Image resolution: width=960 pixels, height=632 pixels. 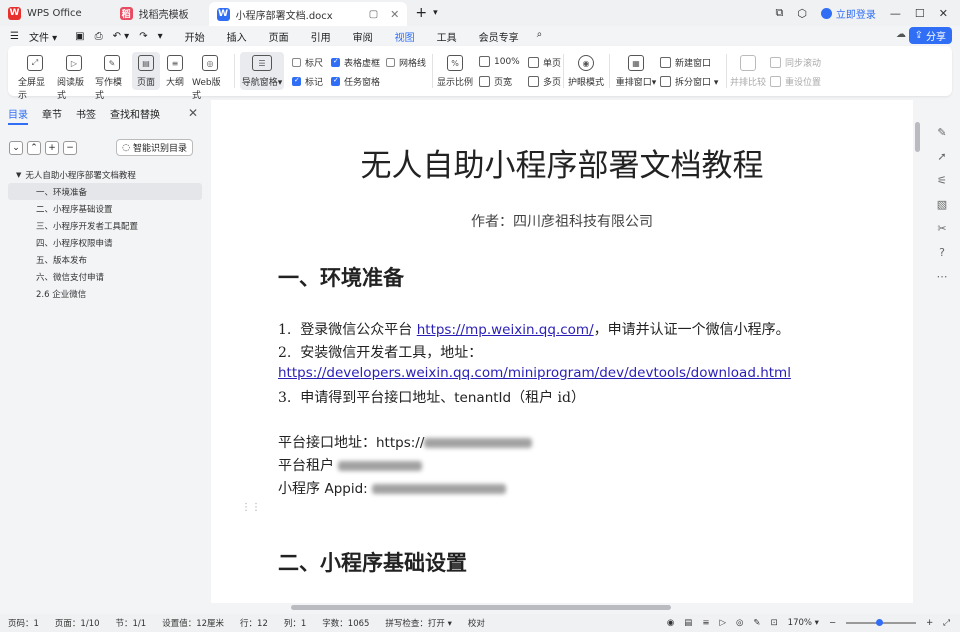 I want to click on horizontal-scrollbar, so click(x=562, y=607).